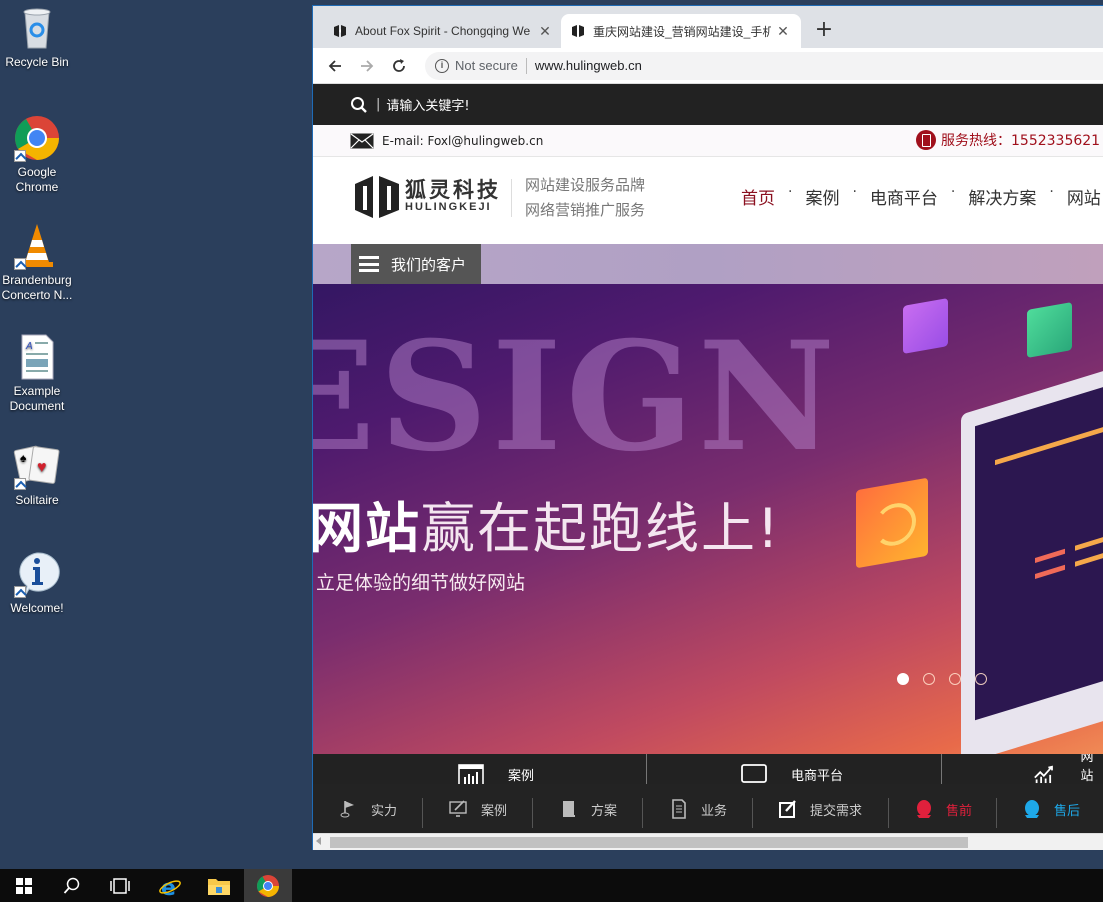  What do you see at coordinates (367, 528) in the screenshot?
I see `hero-headline-bold: 网站` at bounding box center [367, 528].